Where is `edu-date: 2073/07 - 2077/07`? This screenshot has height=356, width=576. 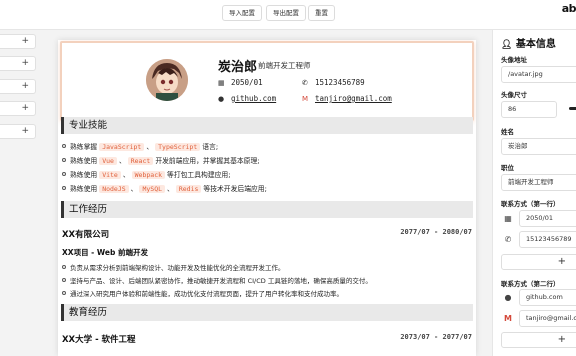 edu-date: 2073/07 - 2077/07 is located at coordinates (436, 337).